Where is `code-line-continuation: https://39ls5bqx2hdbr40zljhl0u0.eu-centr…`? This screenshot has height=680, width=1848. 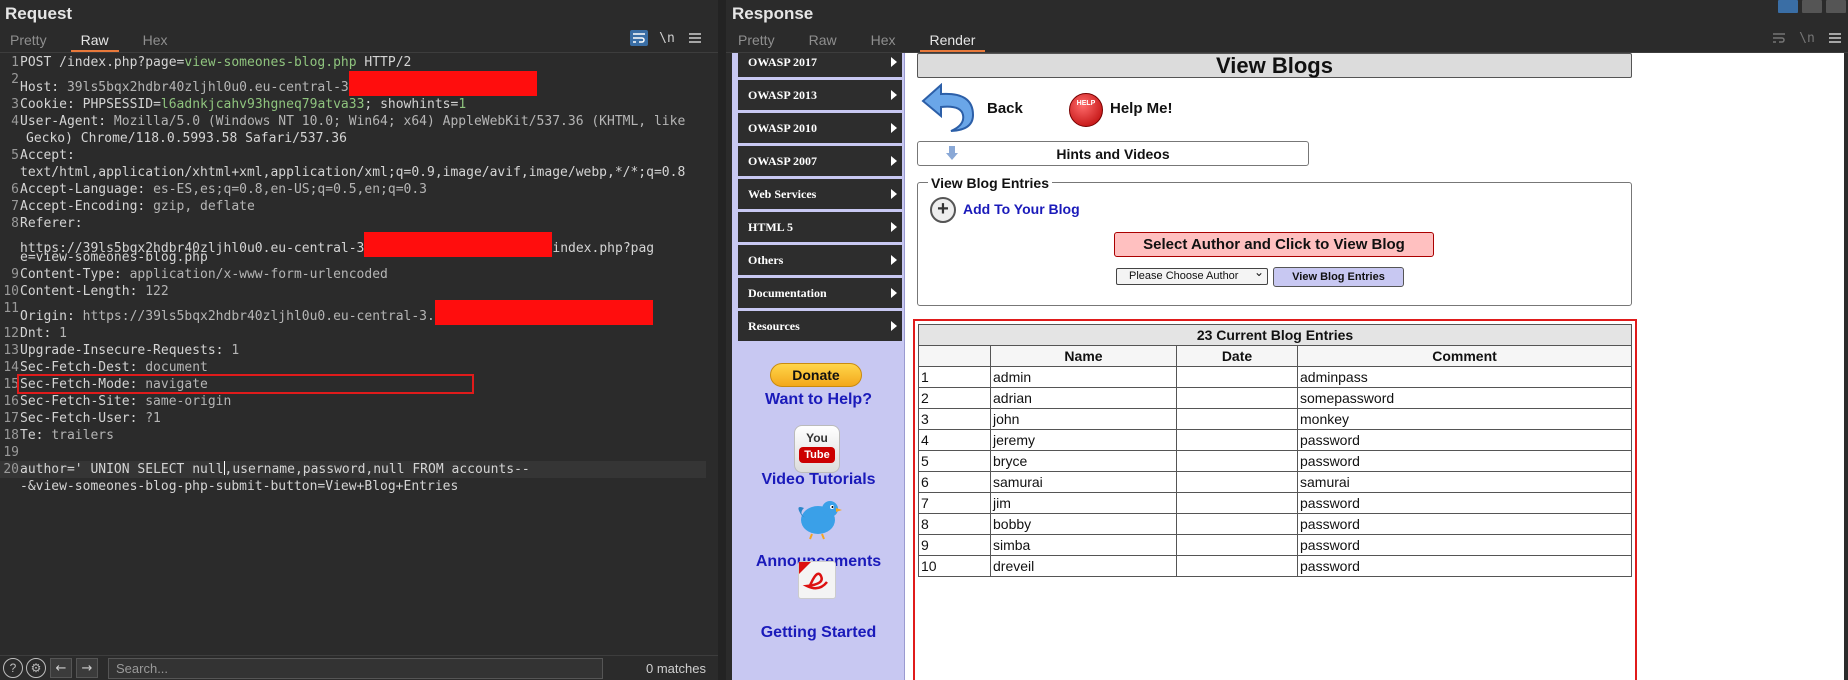
code-line-continuation: https://39ls5bqx2hdbr40zljhl0u0.eu-centr… is located at coordinates (353, 244).